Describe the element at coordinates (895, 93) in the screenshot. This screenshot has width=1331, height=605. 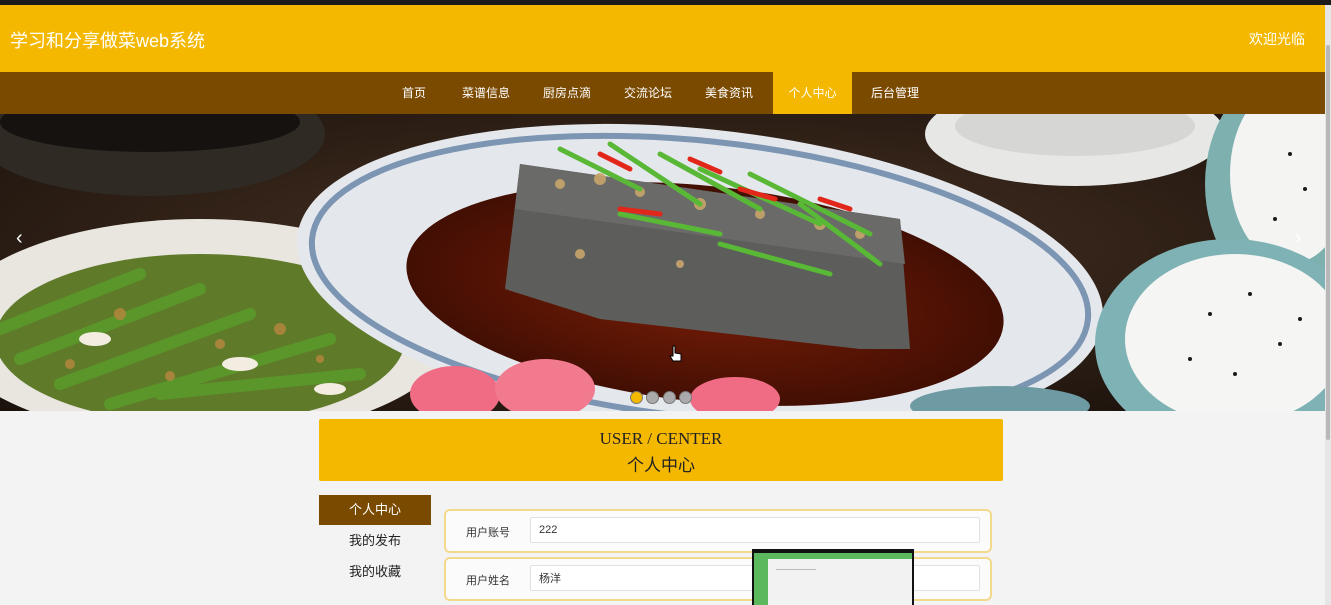
I see `nav-item-admin: 后台管理` at that location.